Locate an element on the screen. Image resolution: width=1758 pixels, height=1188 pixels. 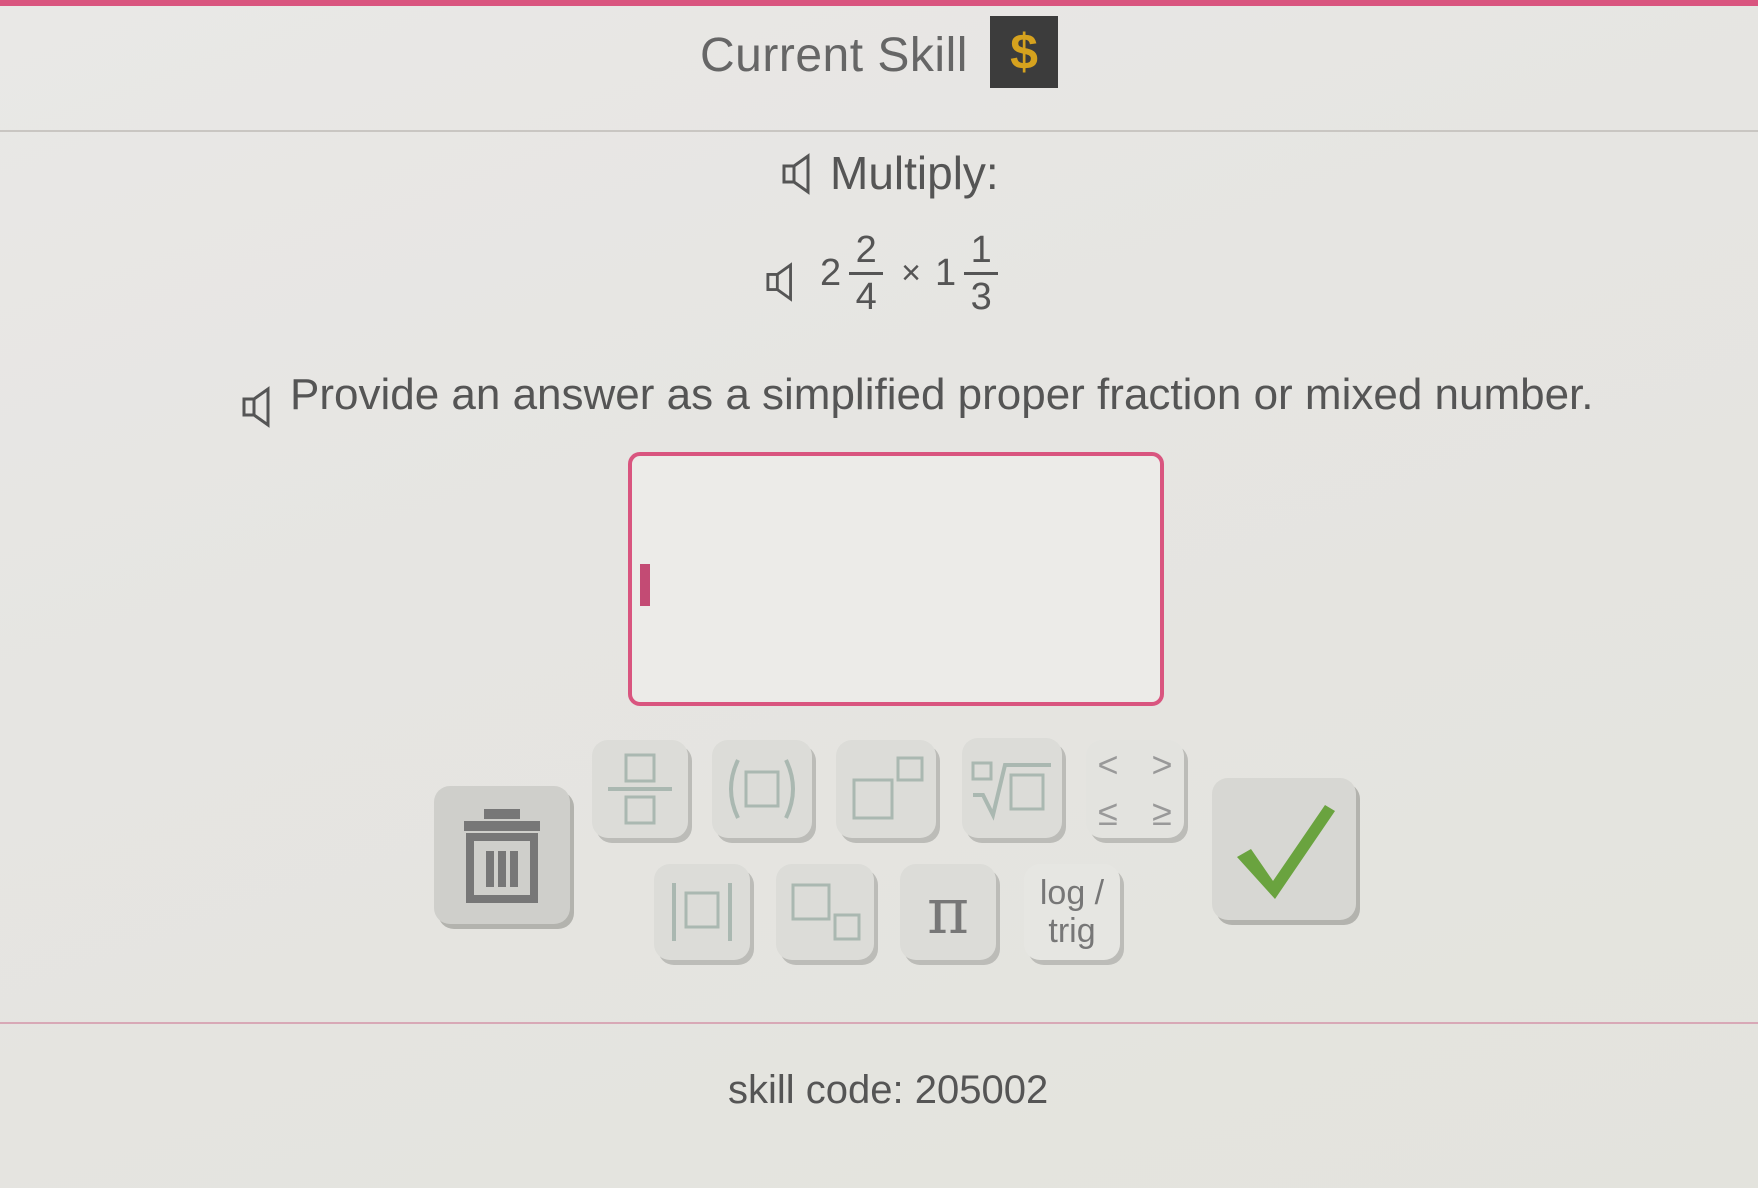
parentheses-icon is located at coordinates (762, 789).